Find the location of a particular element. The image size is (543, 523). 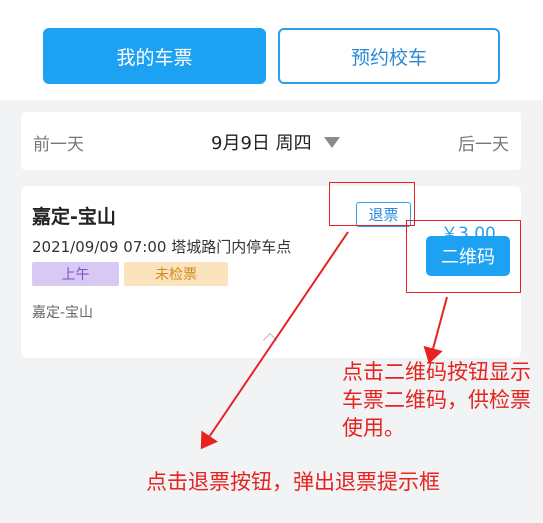

refund-arrow is located at coordinates (274, 340).